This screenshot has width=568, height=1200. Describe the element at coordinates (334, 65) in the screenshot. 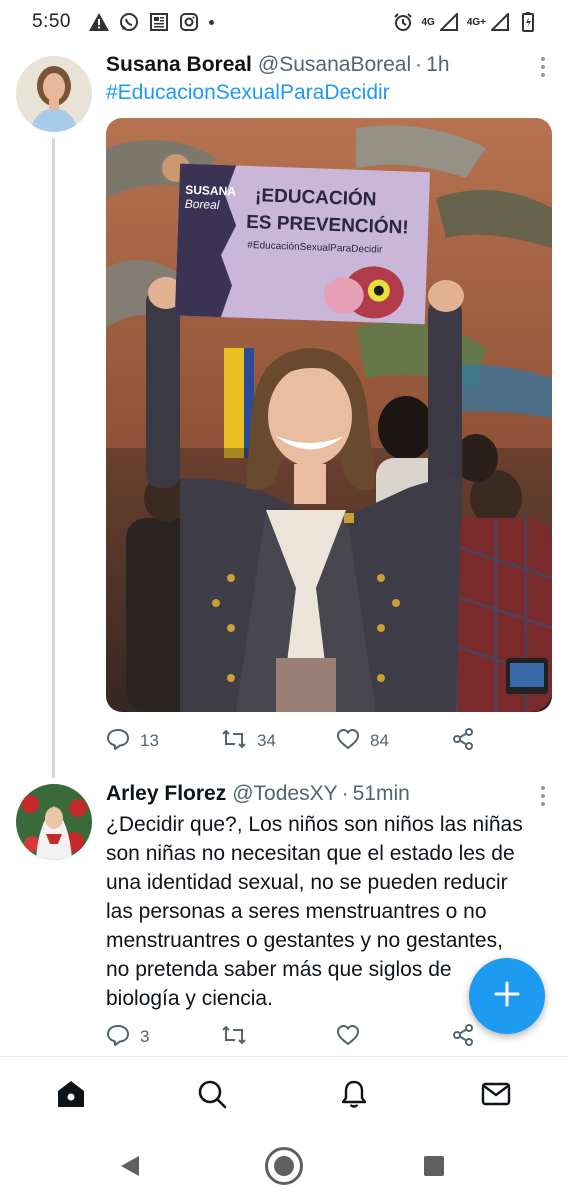

I see `author-handle: @SusanaBoreal` at that location.